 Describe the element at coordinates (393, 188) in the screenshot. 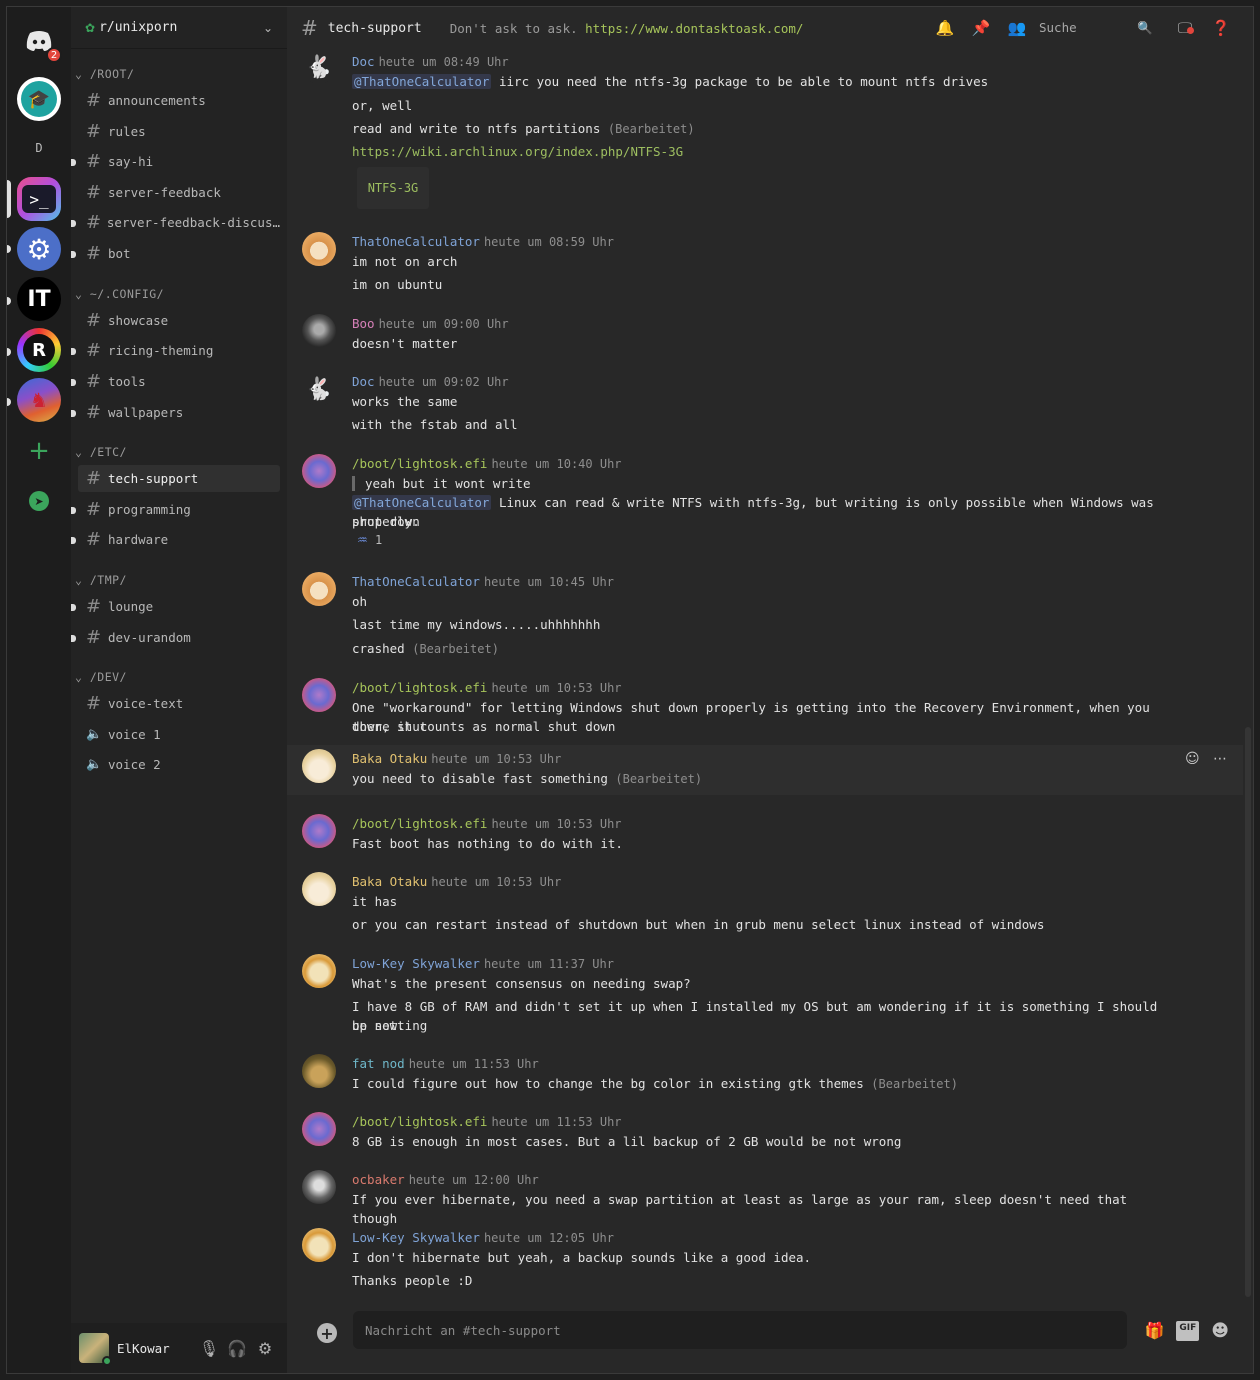

I see `link-embed: NTFS-3G` at that location.